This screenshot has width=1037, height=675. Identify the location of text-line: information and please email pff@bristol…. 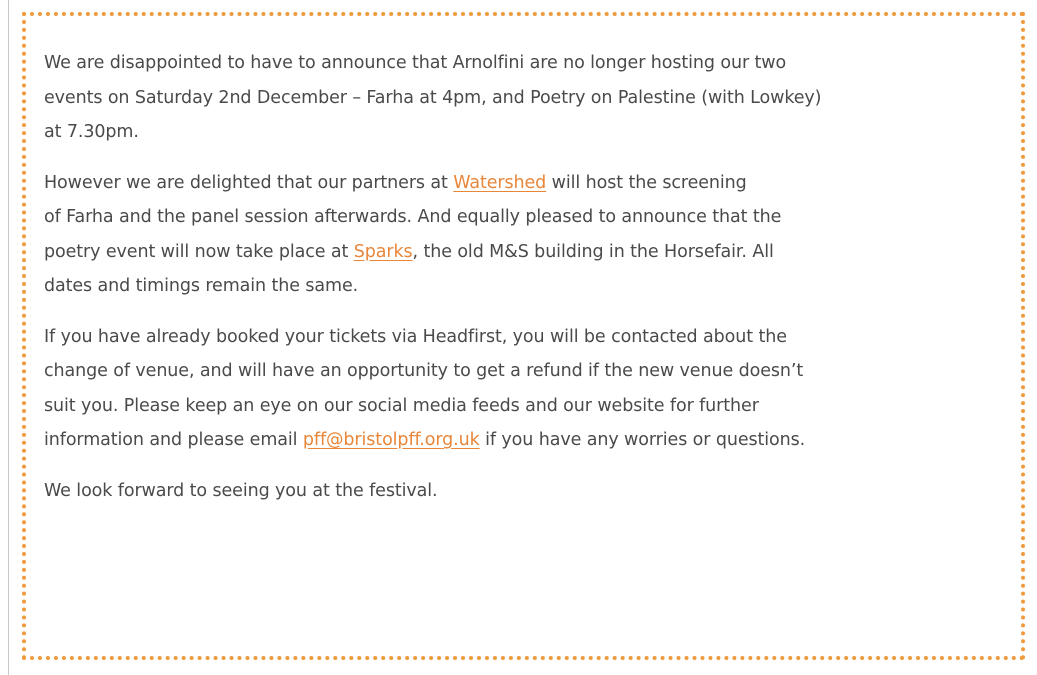
(514, 440).